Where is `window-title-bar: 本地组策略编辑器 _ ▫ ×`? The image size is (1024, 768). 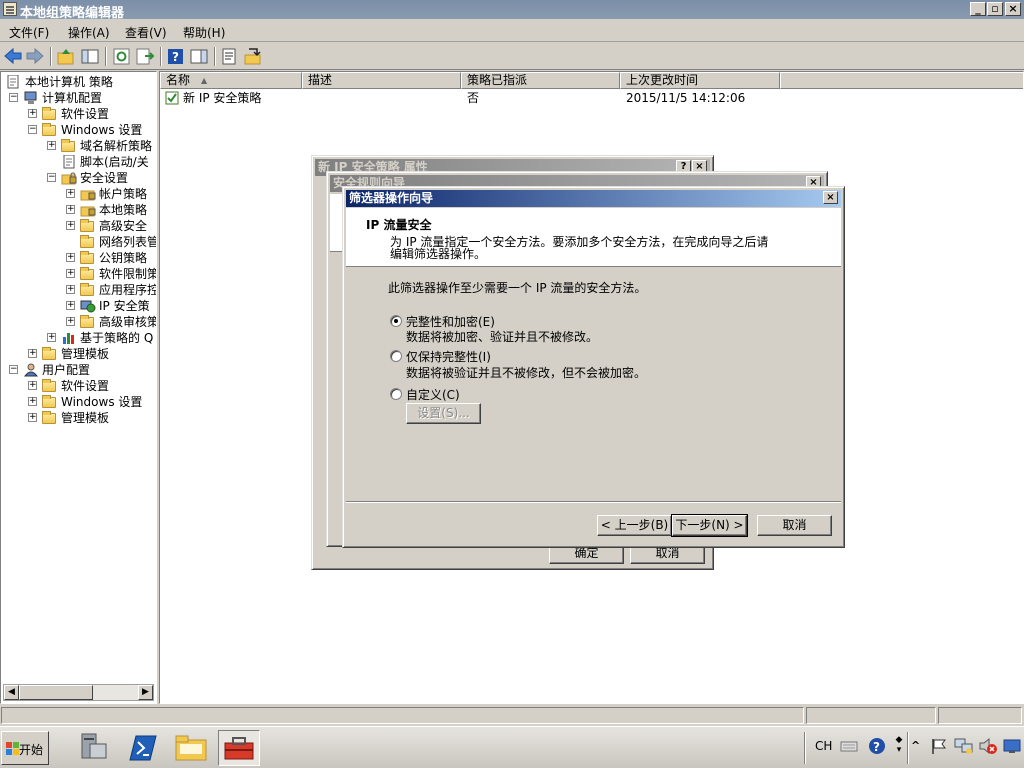 window-title-bar: 本地组策略编辑器 _ ▫ × is located at coordinates (512, 10).